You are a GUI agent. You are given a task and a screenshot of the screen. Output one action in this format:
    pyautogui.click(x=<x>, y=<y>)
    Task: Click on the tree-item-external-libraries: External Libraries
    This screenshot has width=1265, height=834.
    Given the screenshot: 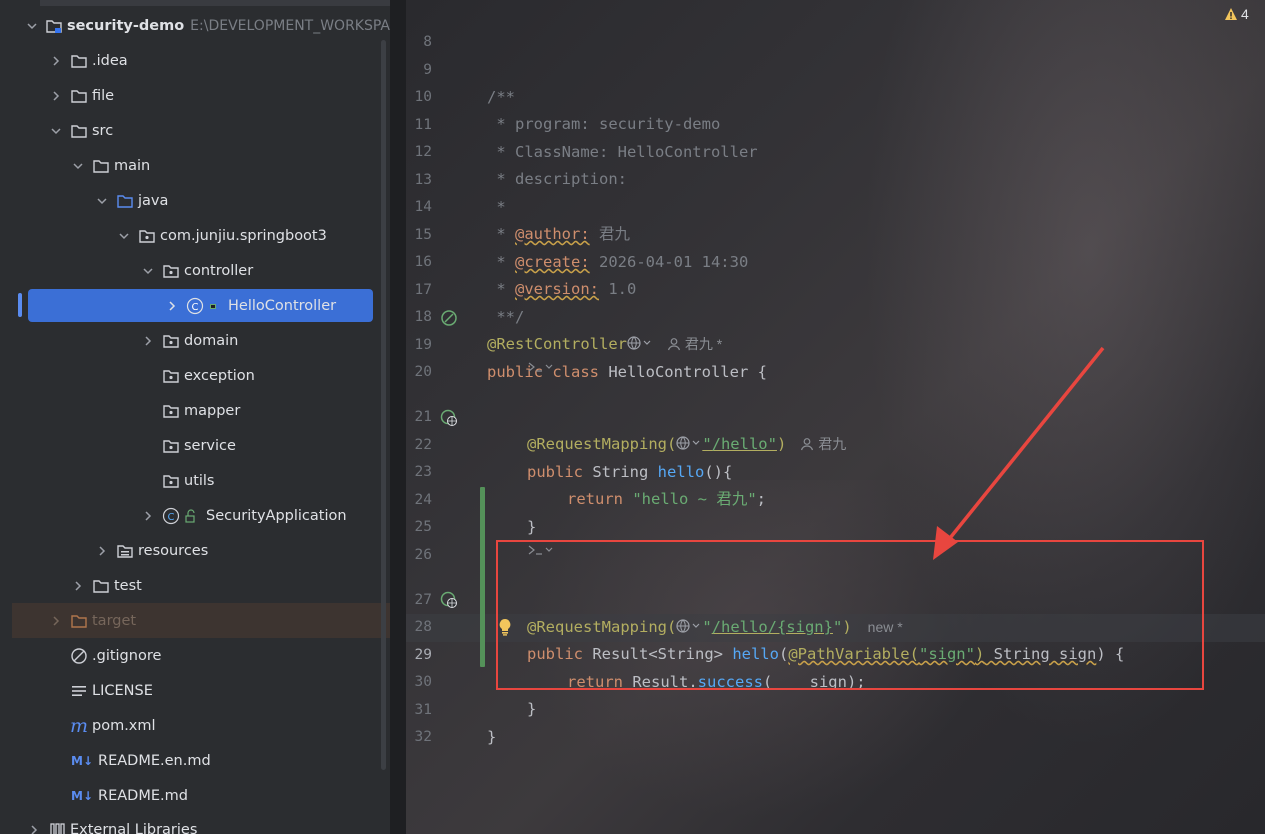 What is the action you would take?
    pyautogui.click(x=195, y=823)
    